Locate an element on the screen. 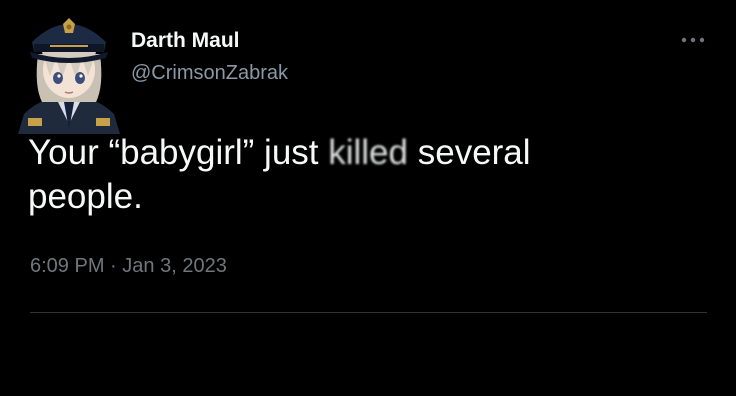 The image size is (736, 396). smudged-word-text: killed is located at coordinates (368, 152).